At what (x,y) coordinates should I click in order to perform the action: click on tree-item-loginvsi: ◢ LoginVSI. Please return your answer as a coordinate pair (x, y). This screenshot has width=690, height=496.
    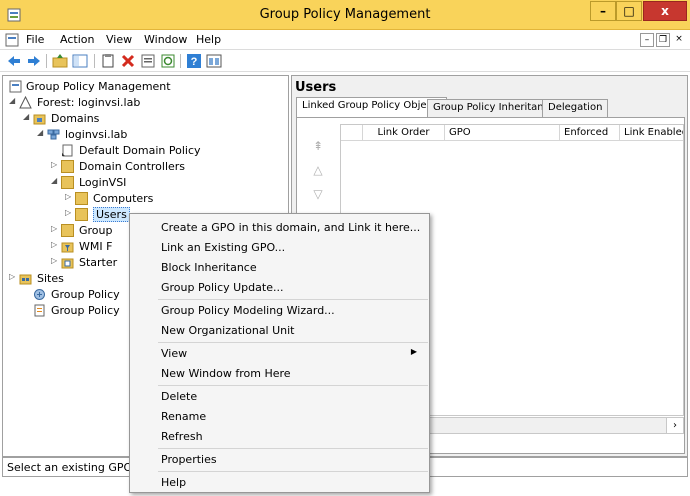
    Looking at the image, I should click on (167, 183).